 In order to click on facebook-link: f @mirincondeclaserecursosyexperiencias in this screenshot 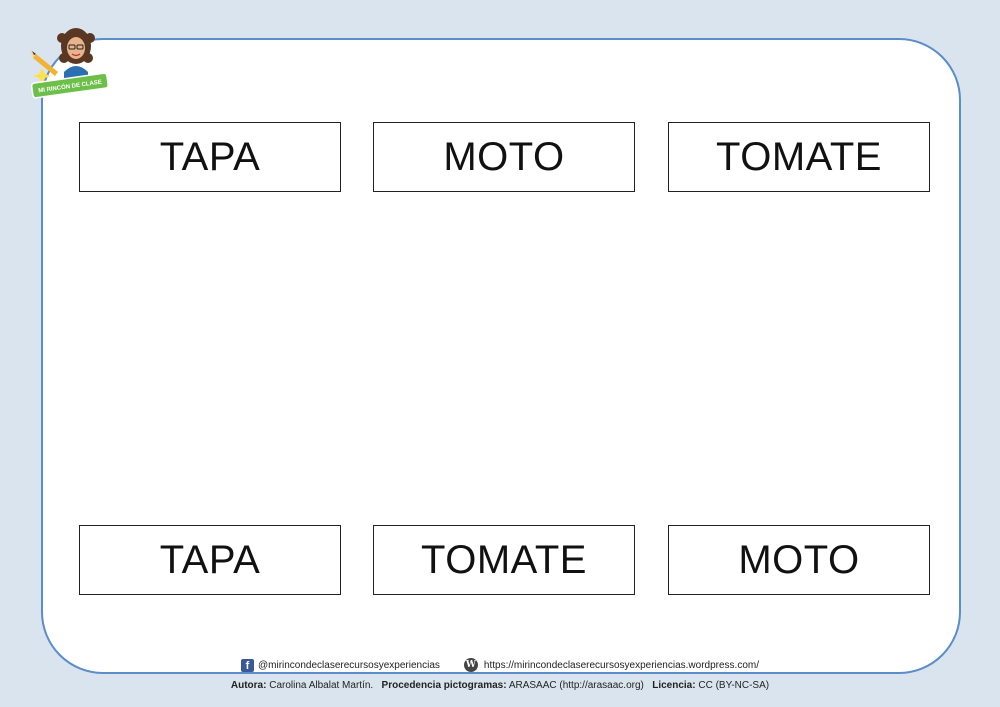, I will do `click(340, 665)`.